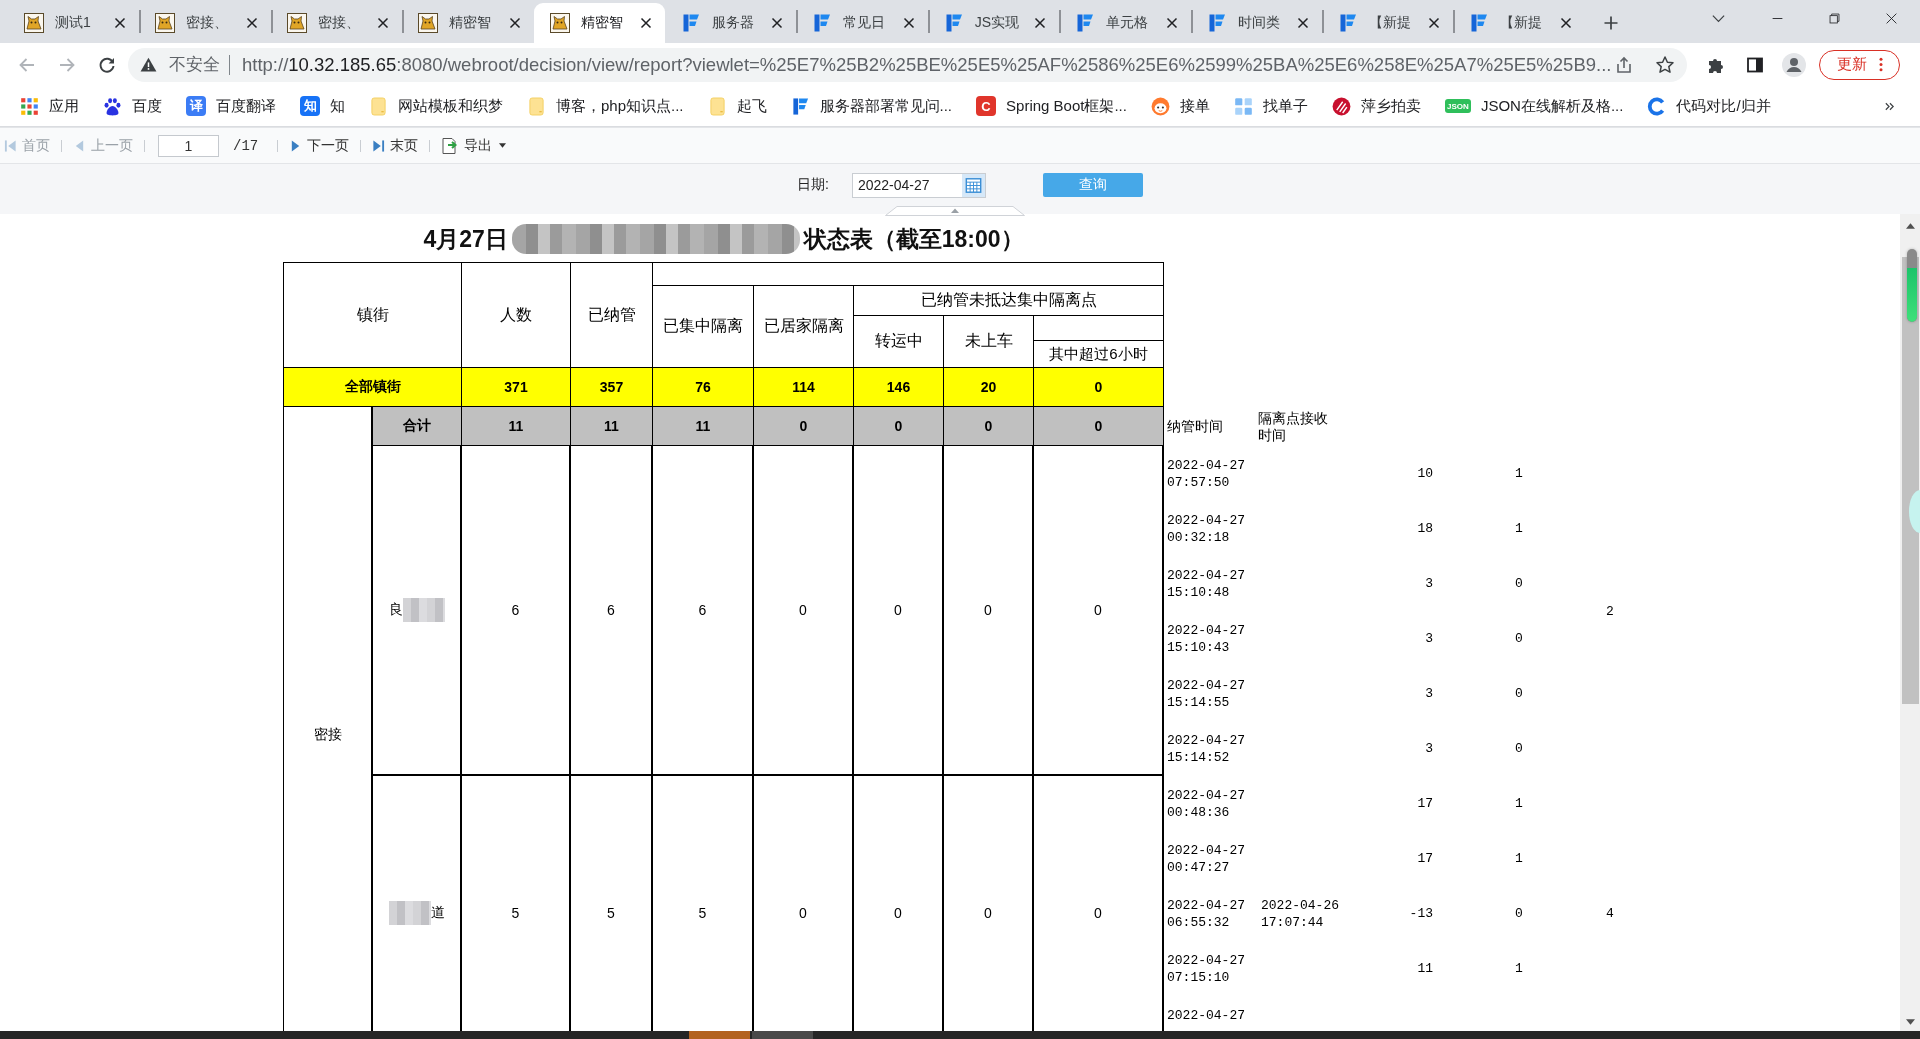 Image resolution: width=1920 pixels, height=1039 pixels. I want to click on table-cell-text: 2022-04-27 15:14:55, so click(1206, 694).